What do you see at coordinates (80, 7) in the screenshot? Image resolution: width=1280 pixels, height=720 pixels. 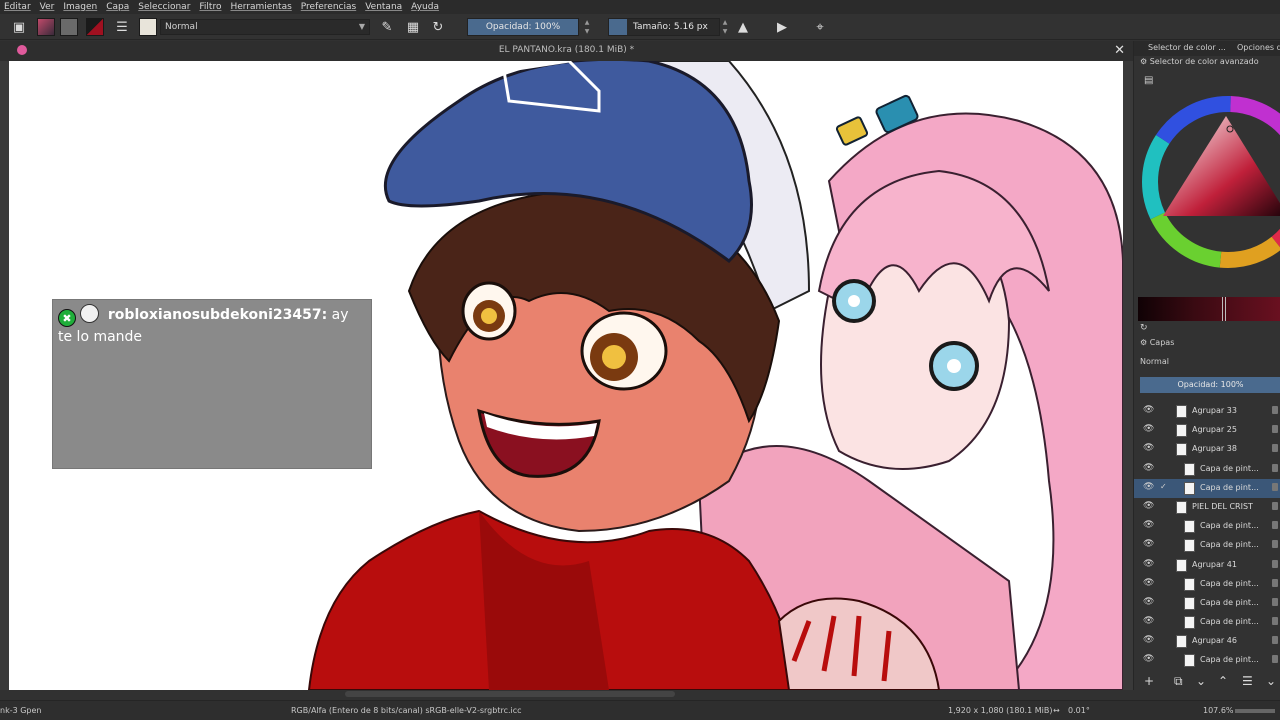 I see `menu-imagen: Imagen` at bounding box center [80, 7].